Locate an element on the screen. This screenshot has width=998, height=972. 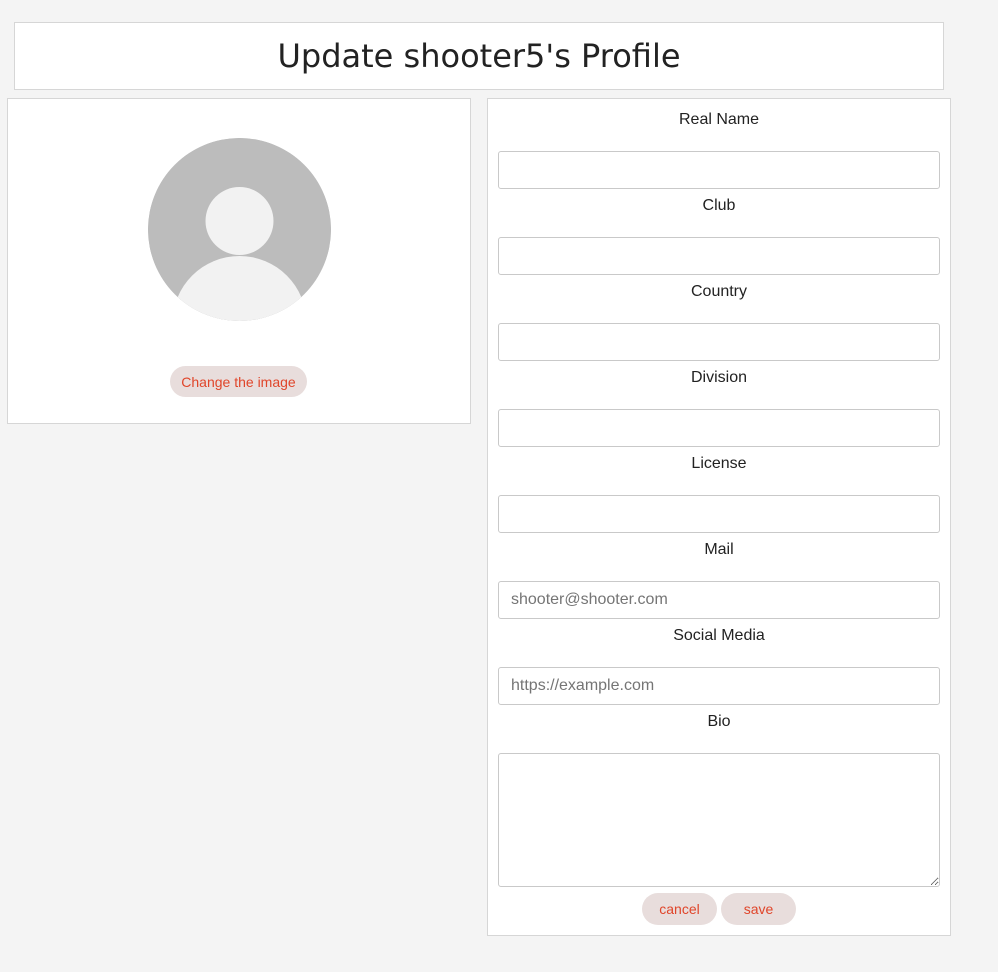
real-name-input is located at coordinates (719, 170).